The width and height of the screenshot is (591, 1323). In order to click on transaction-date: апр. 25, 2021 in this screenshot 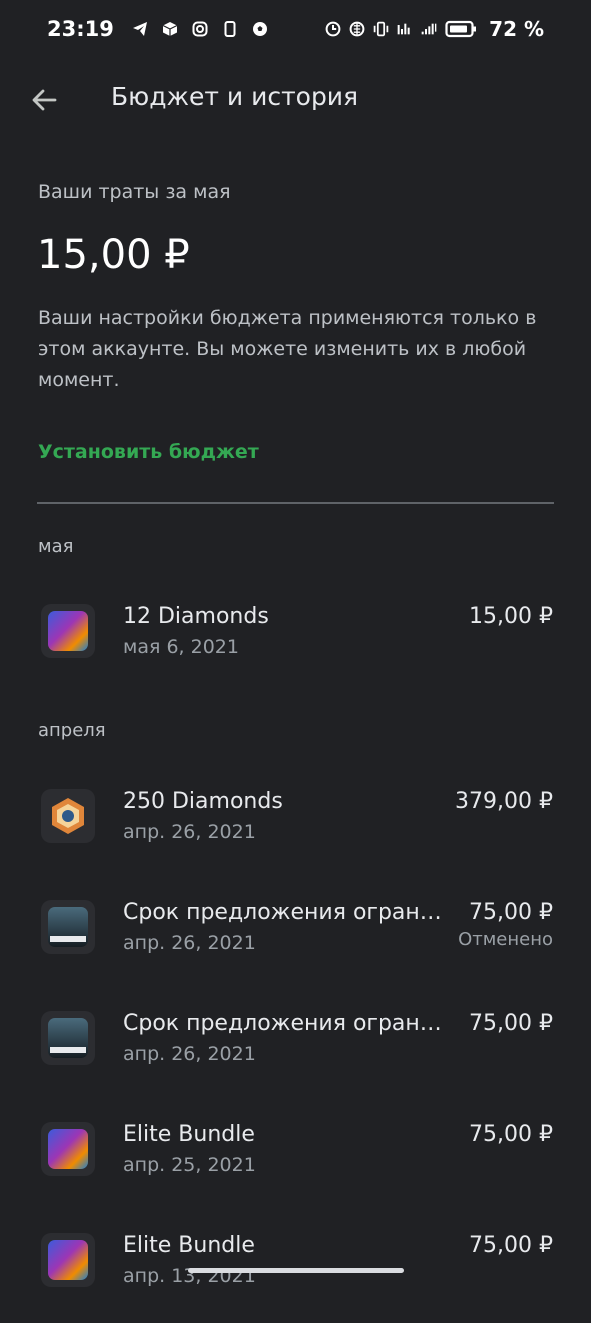, I will do `click(189, 1165)`.